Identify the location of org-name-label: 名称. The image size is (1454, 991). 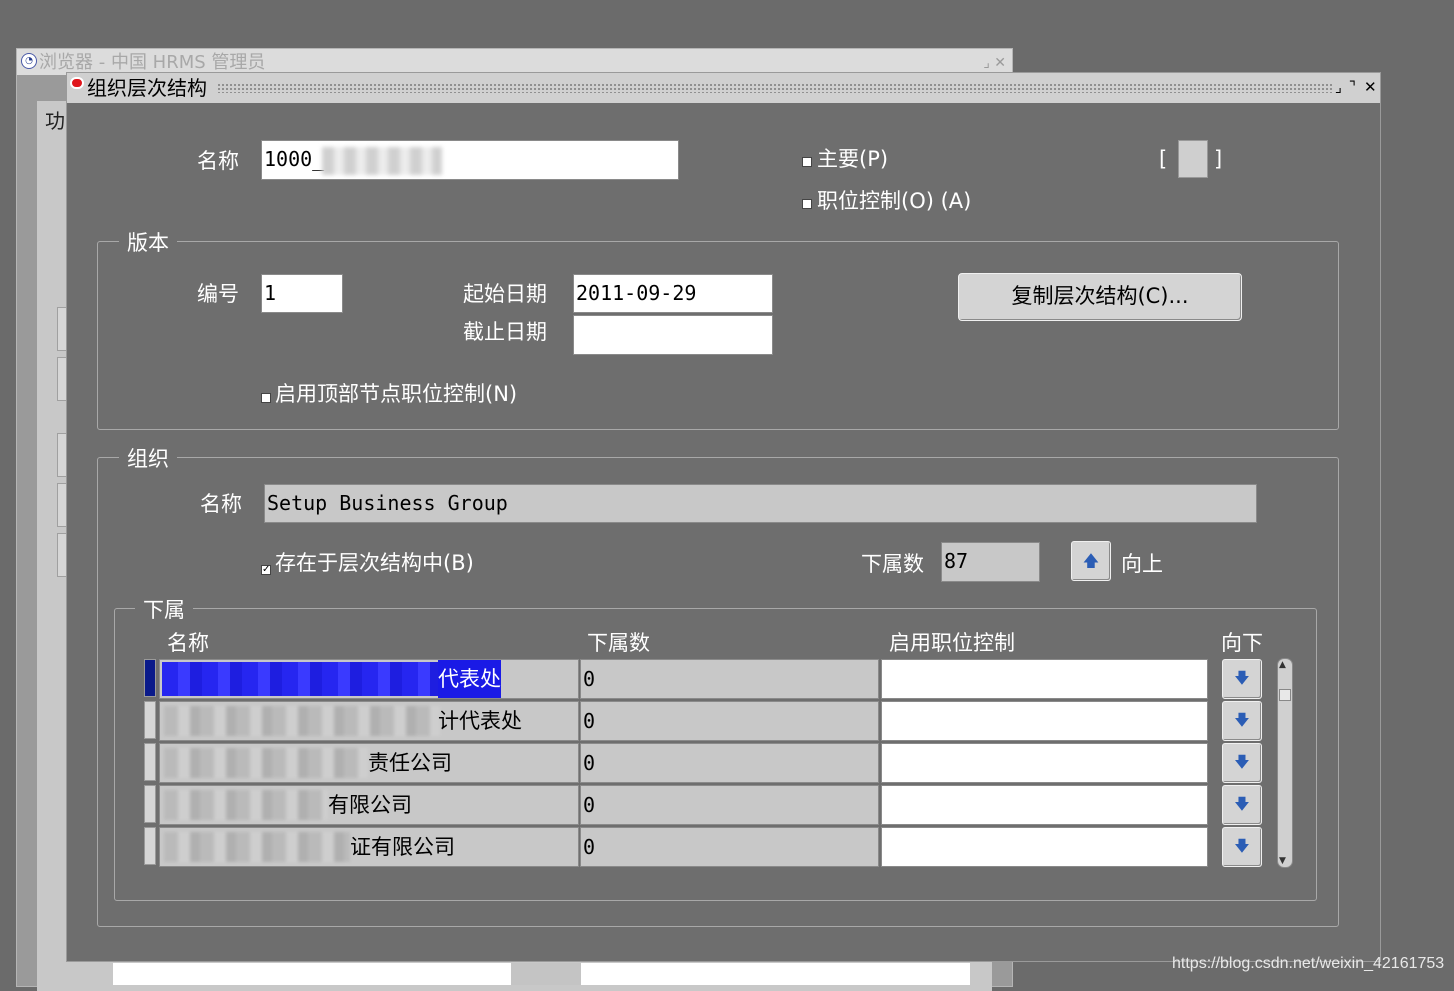
(221, 504).